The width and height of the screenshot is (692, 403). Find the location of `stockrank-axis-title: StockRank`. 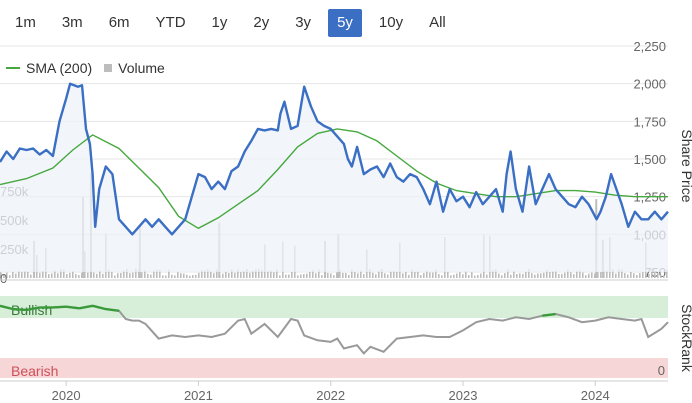

stockrank-axis-title: StockRank is located at coordinates (685, 338).